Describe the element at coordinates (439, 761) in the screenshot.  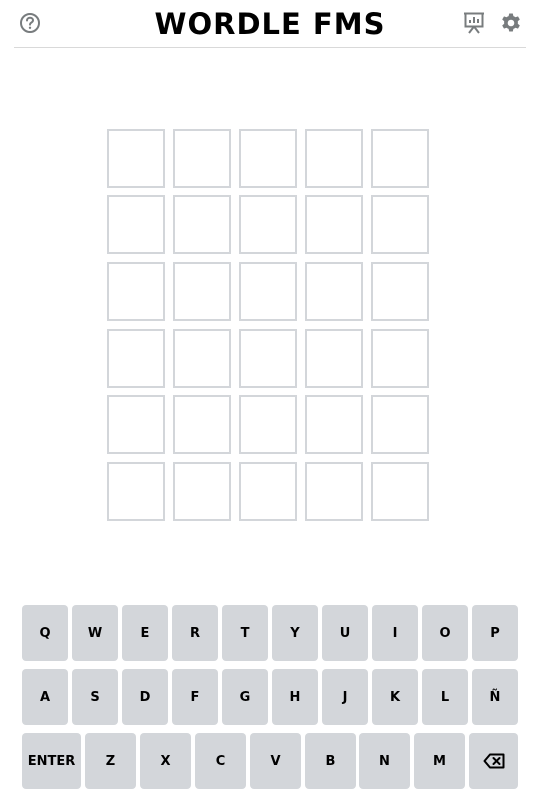
I see `key-m: M` at that location.